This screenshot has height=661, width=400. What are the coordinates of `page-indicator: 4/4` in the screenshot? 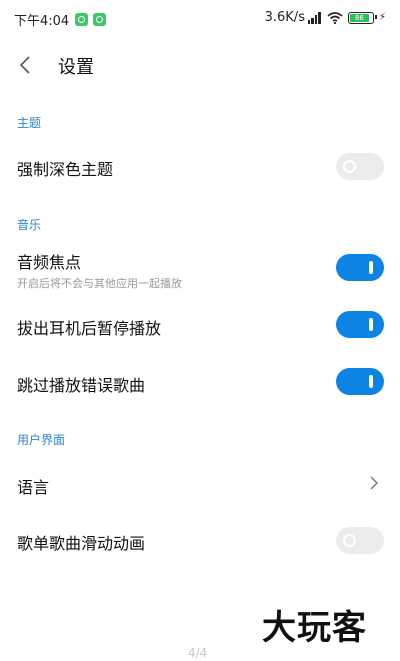 It's located at (198, 653).